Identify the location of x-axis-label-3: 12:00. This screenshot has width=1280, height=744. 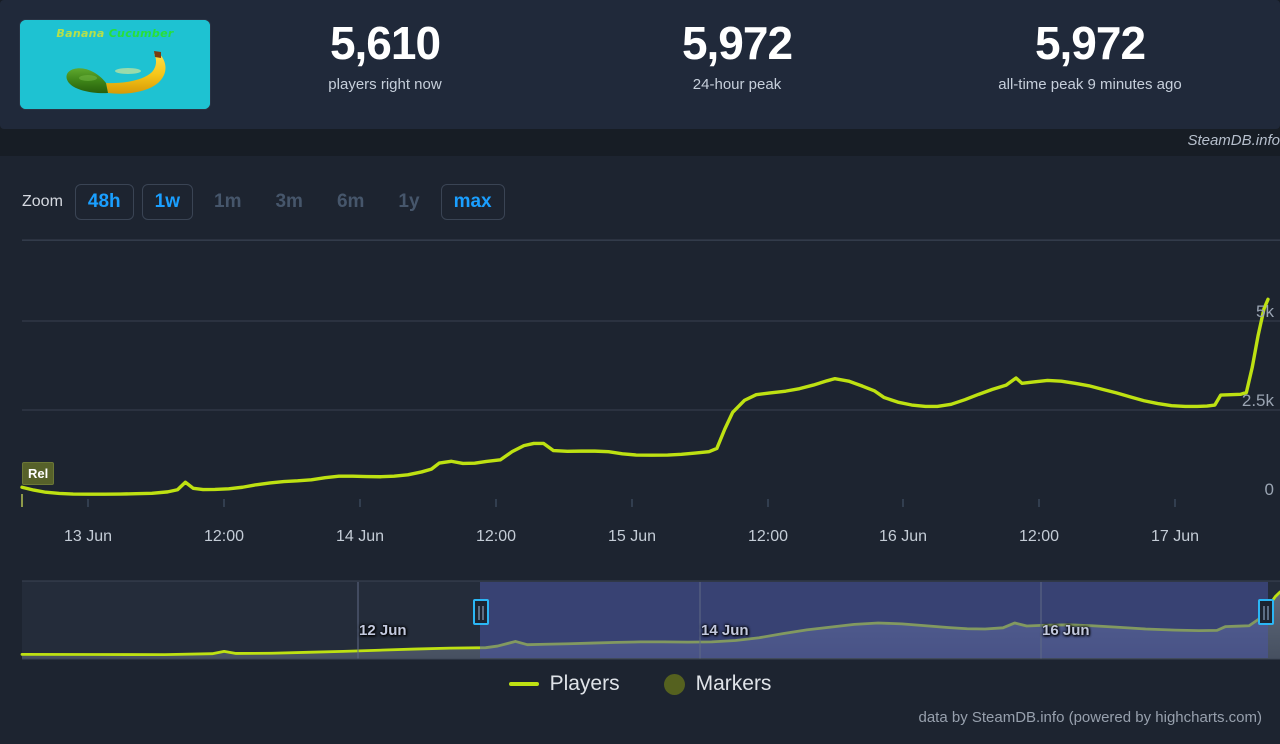
(496, 536).